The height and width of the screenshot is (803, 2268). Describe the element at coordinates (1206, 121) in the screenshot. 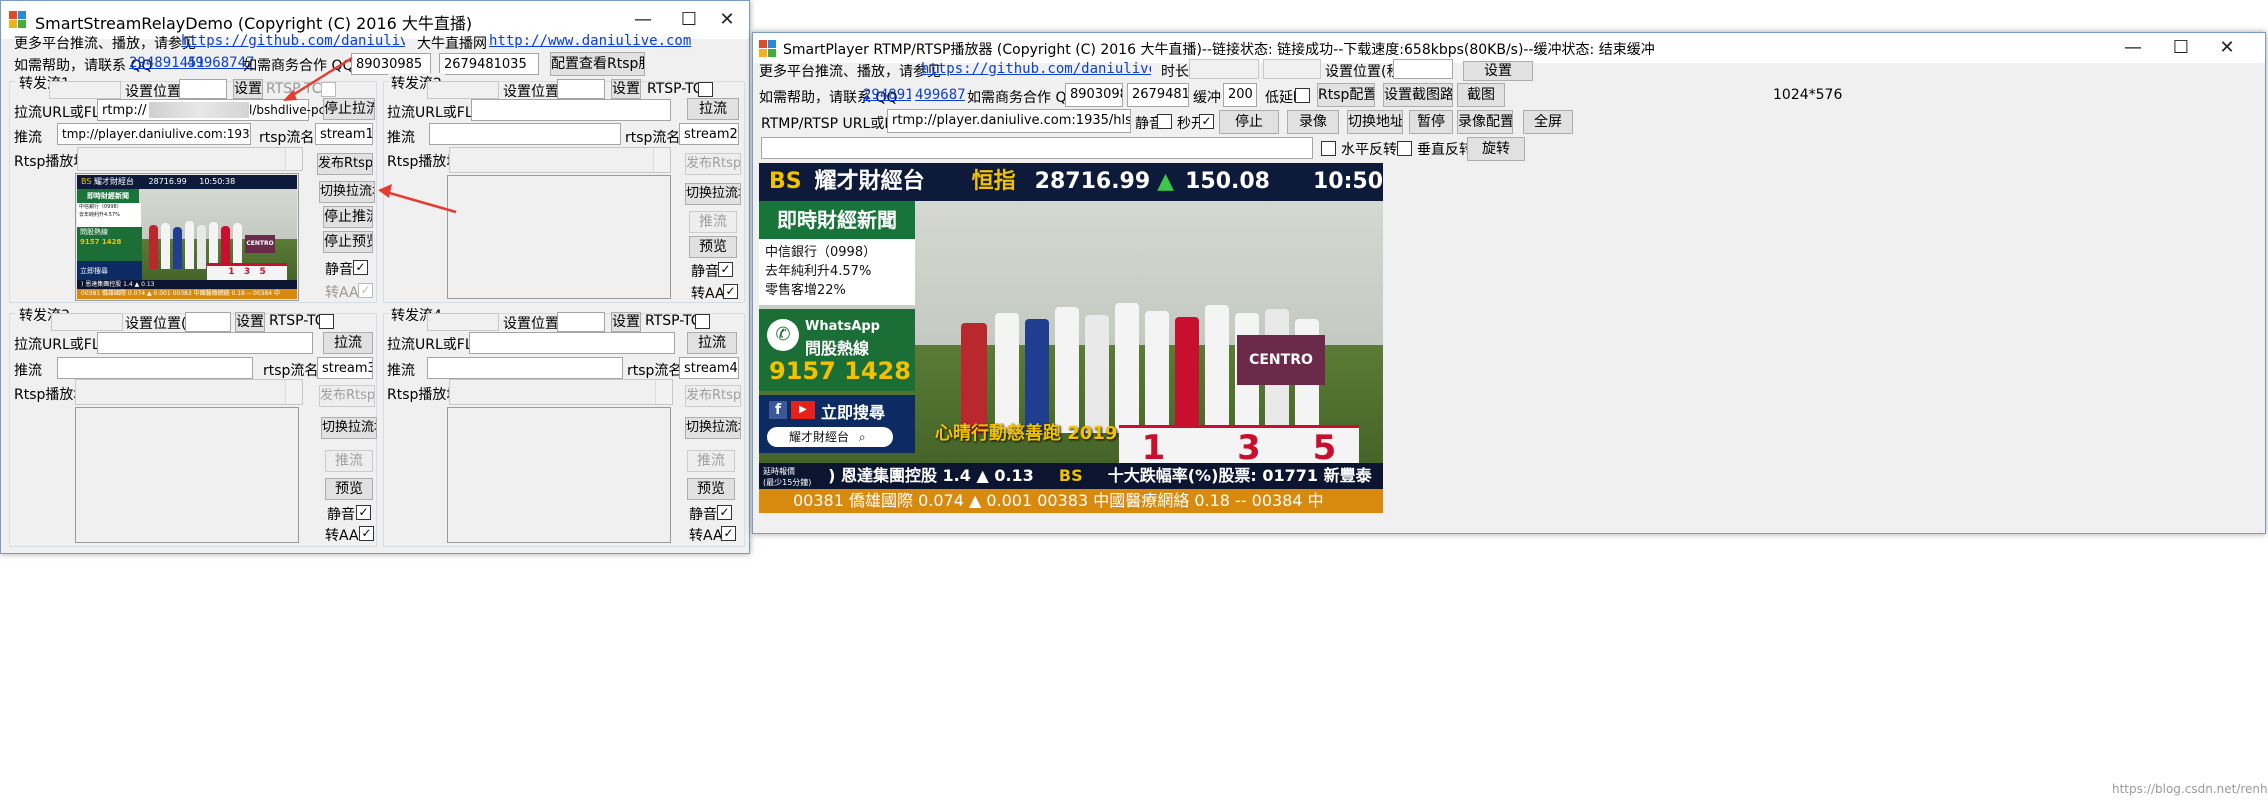

I see `instant-open-checkbox: ✓` at that location.